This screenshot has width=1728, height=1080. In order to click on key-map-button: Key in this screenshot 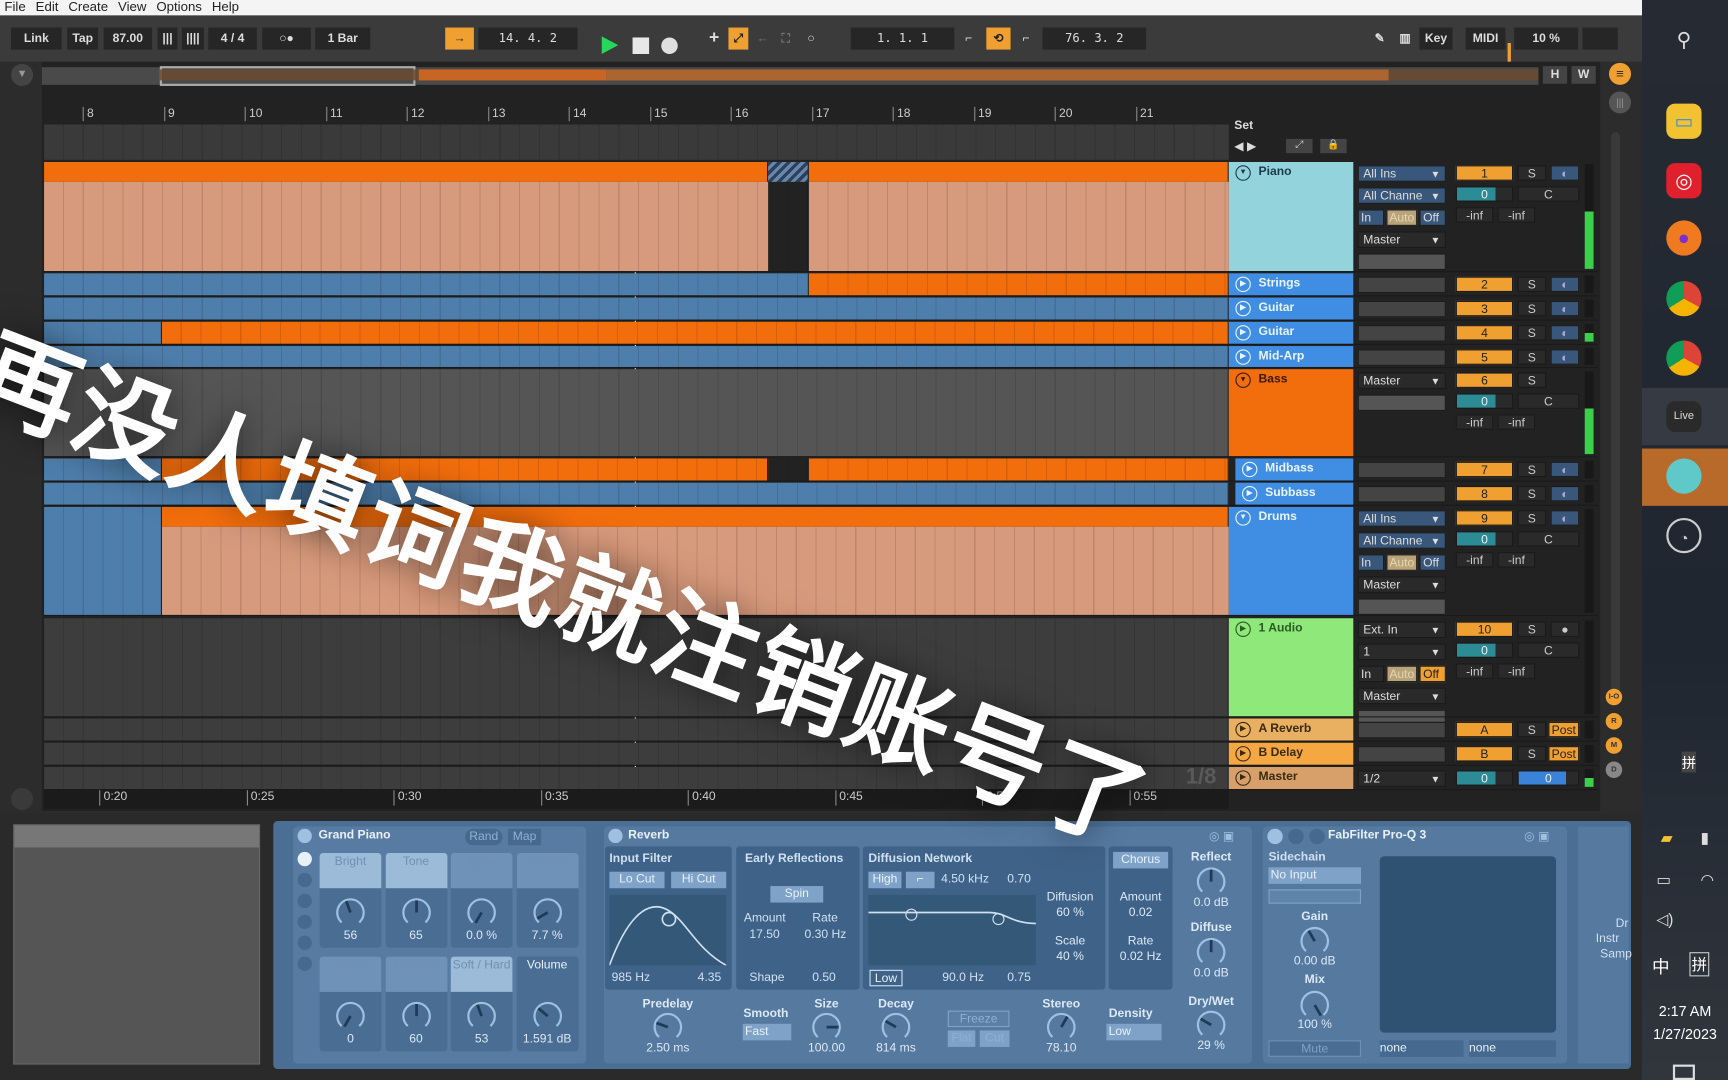, I will do `click(1436, 38)`.